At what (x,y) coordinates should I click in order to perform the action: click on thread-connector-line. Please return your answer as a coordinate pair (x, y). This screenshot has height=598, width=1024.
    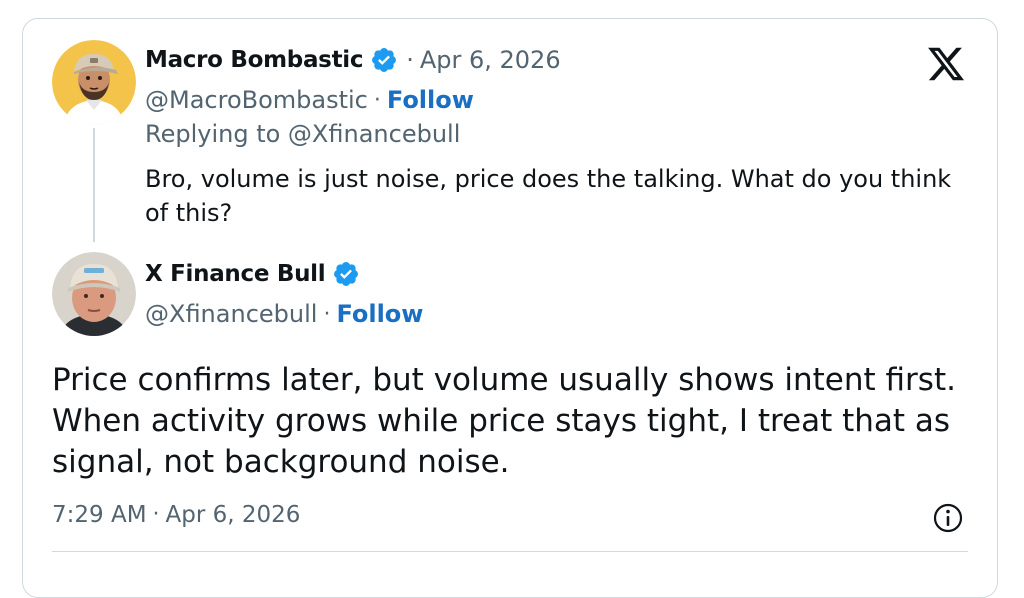
    Looking at the image, I should click on (94, 185).